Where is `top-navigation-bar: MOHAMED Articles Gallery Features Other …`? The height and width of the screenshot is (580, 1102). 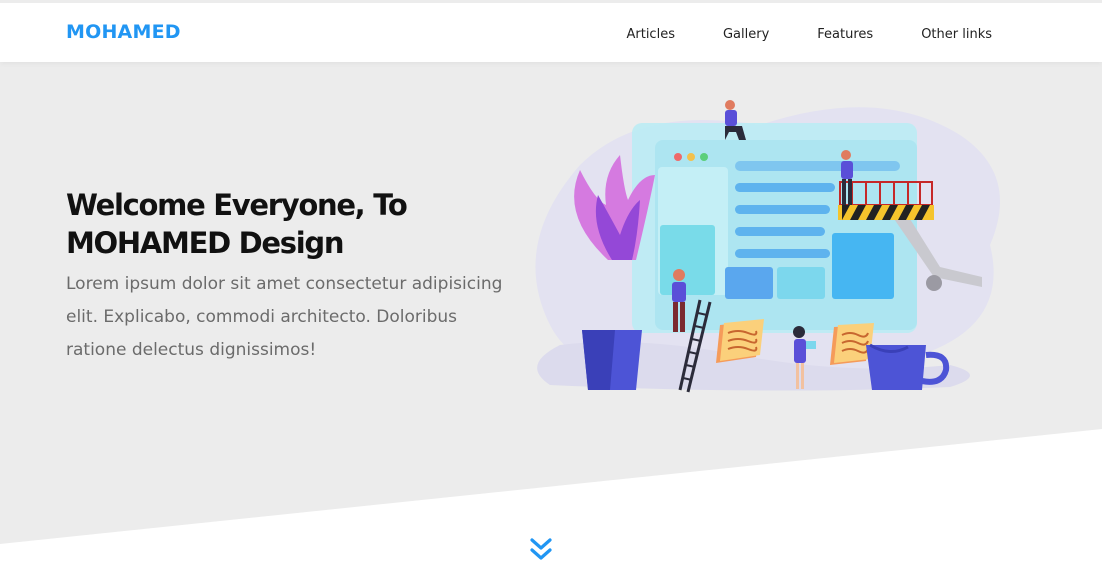 top-navigation-bar: MOHAMED Articles Gallery Features Other … is located at coordinates (551, 31).